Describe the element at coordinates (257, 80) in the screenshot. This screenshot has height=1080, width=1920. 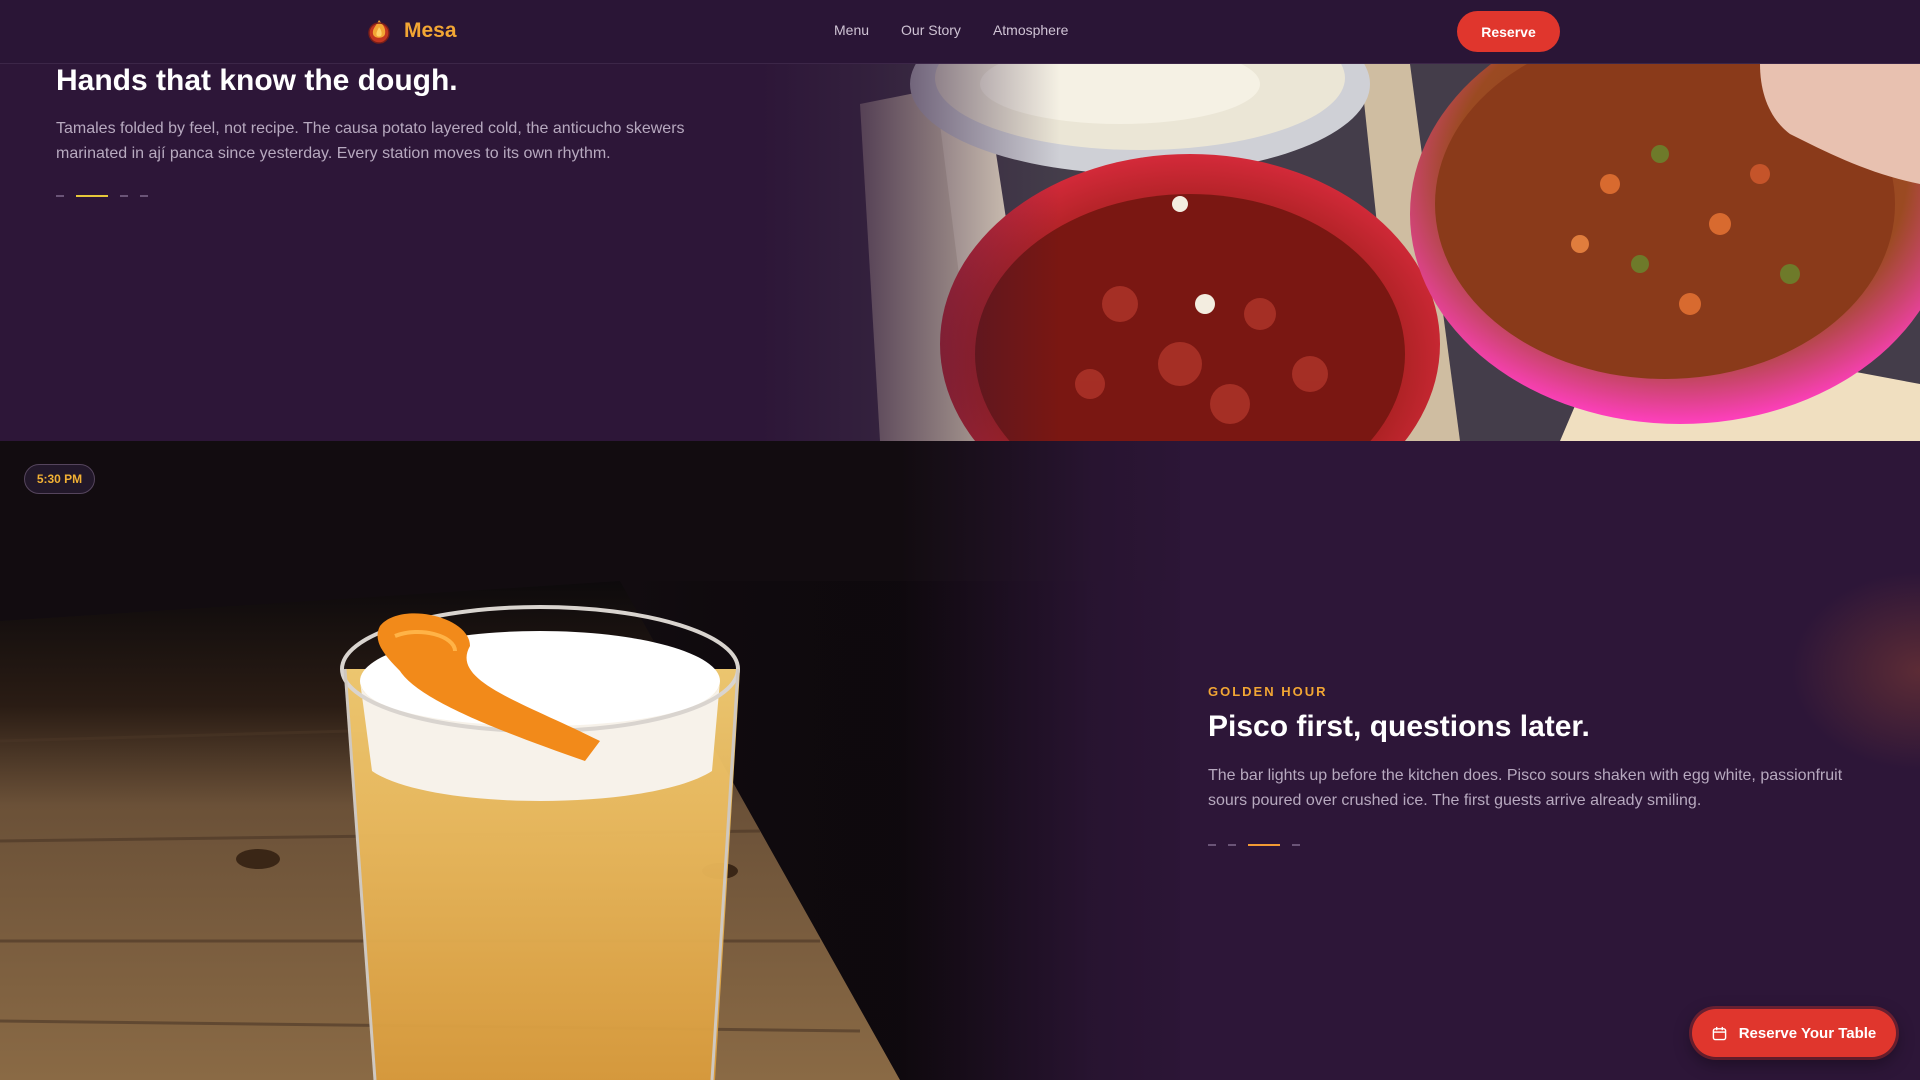
I see `kitchen-section-title: Hands that know the dough.` at that location.